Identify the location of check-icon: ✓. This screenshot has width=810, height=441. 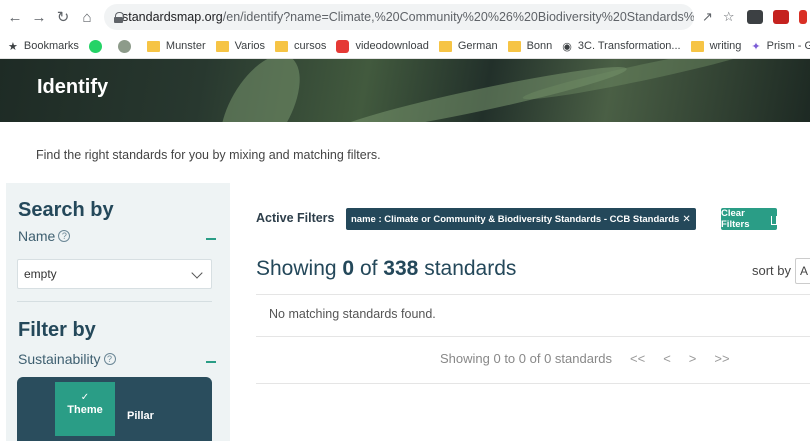
(85, 397).